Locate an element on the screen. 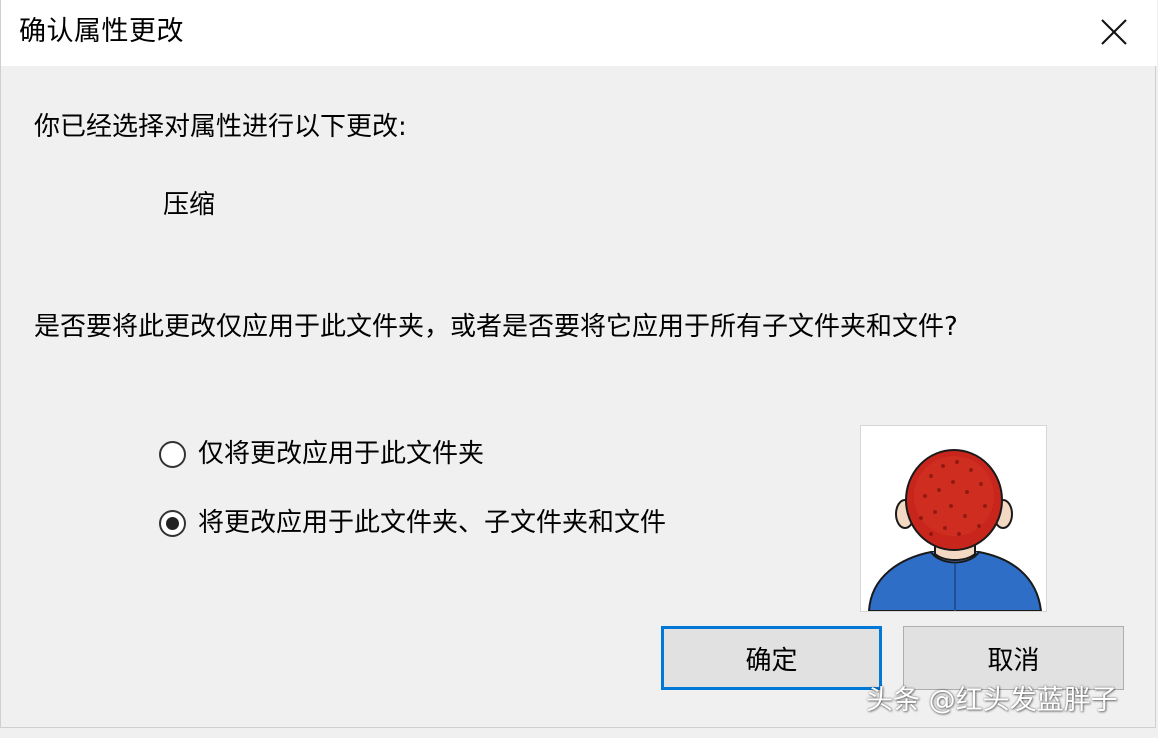 The width and height of the screenshot is (1158, 738). option-folder-subfolders-files: 将更改应用于此文件夹、子文件夹和文件 is located at coordinates (412, 523).